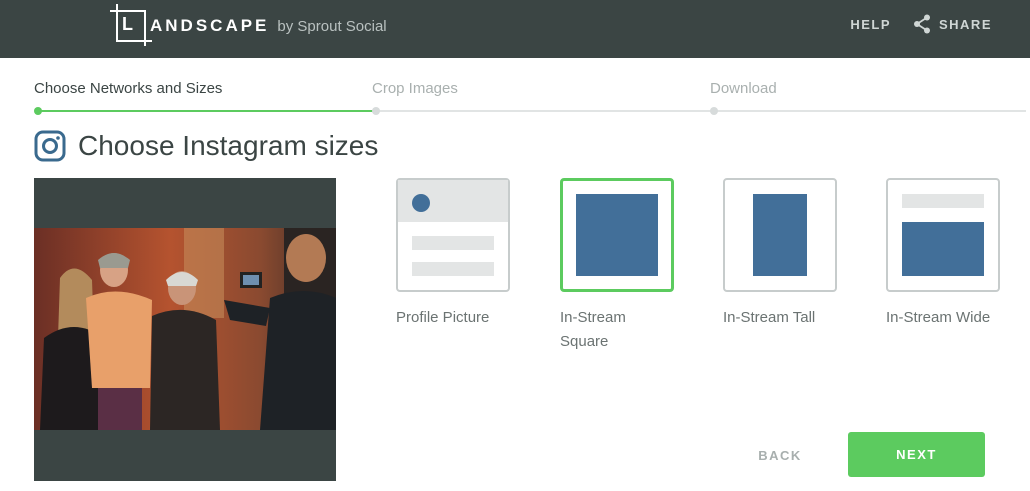 Image resolution: width=1030 pixels, height=491 pixels. I want to click on page-title: Choose Instagram sizes, so click(228, 145).